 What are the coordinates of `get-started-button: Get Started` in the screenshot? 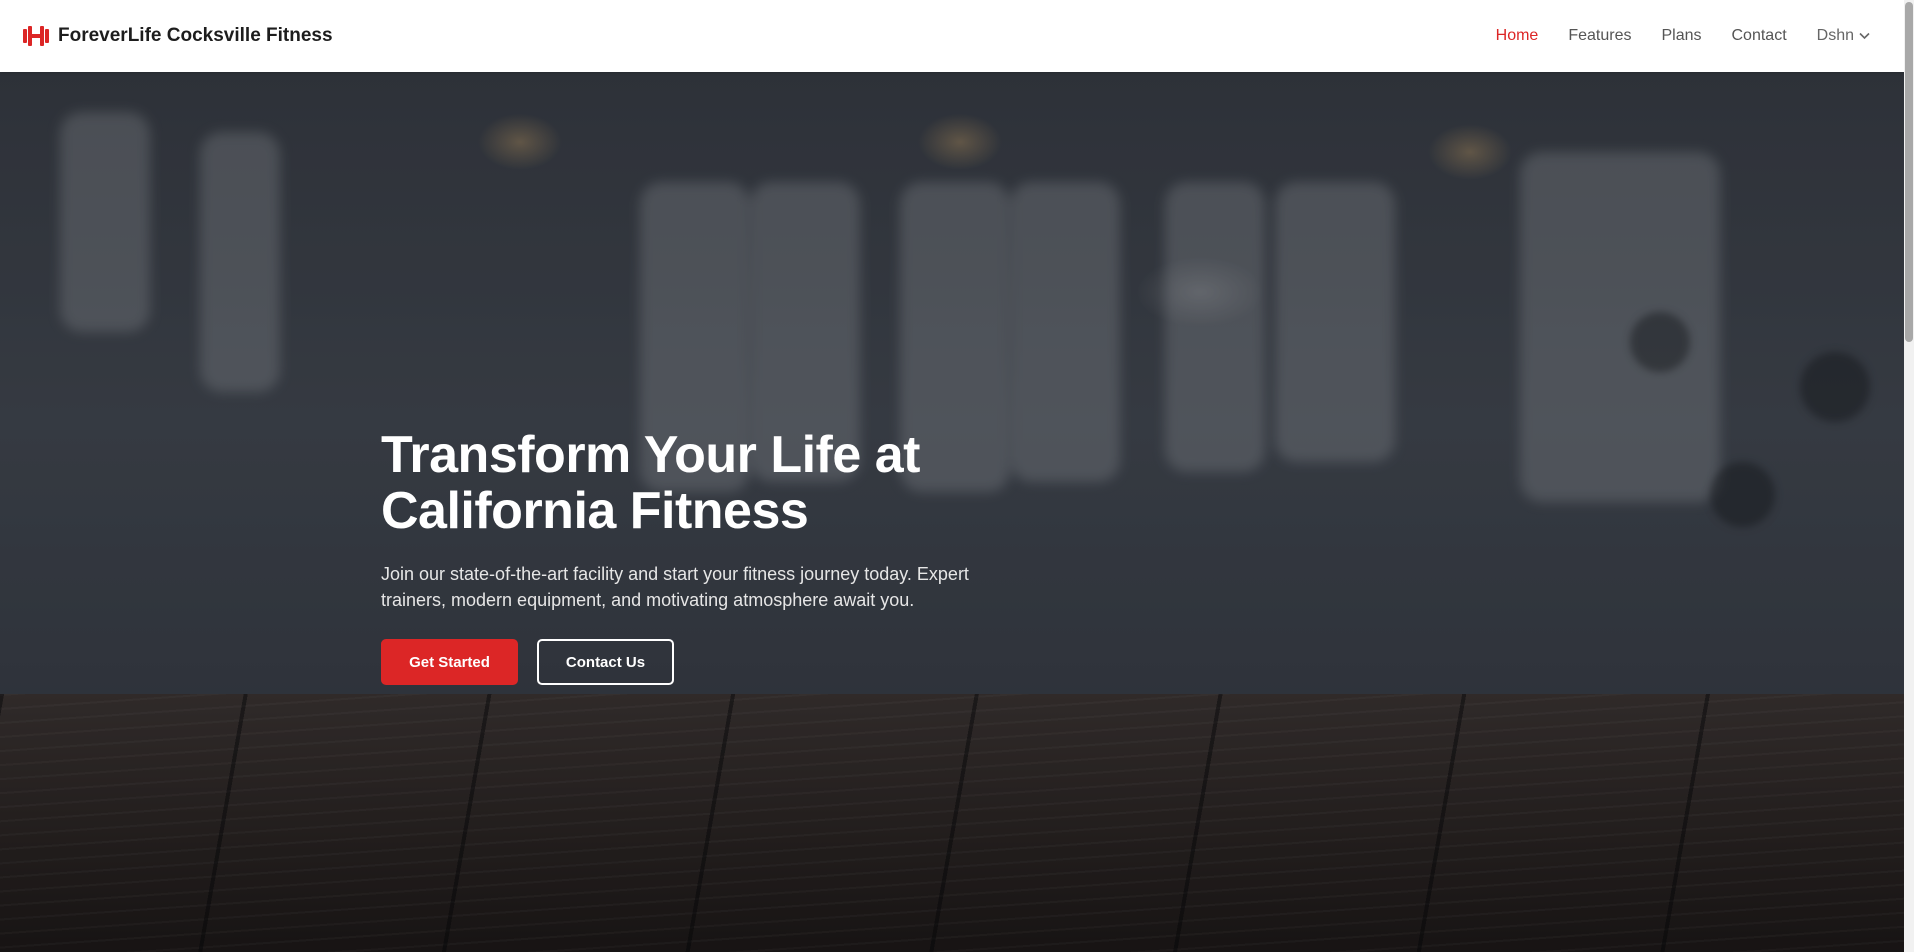 It's located at (449, 662).